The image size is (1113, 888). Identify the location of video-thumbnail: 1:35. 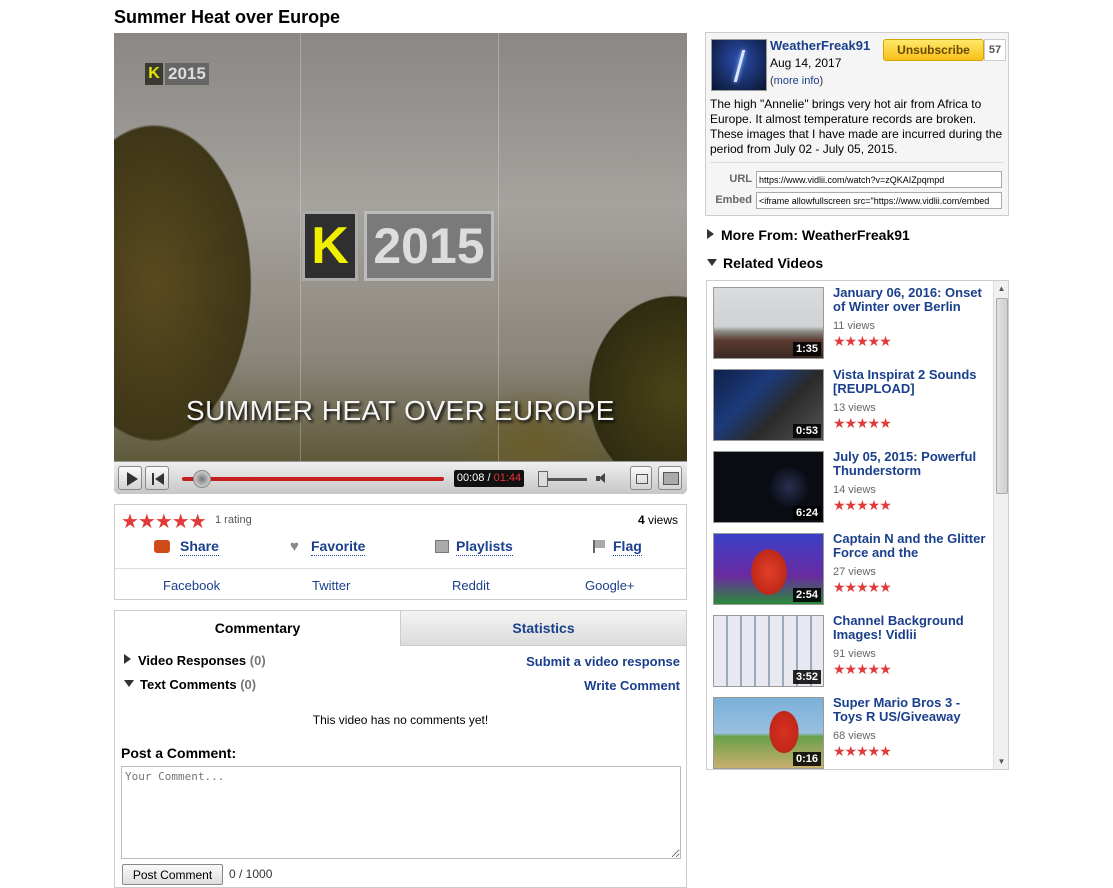
(768, 323).